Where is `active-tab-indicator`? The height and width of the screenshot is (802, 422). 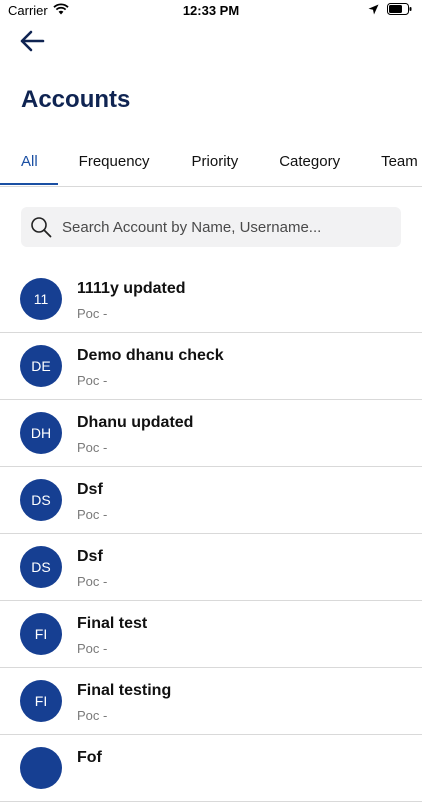
active-tab-indicator is located at coordinates (29, 184).